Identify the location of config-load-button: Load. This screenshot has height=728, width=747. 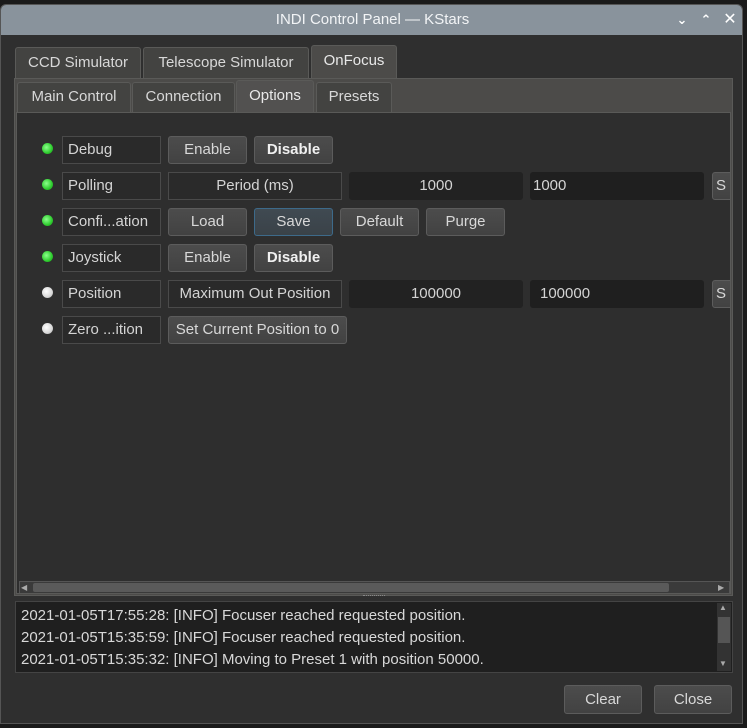
(207, 222).